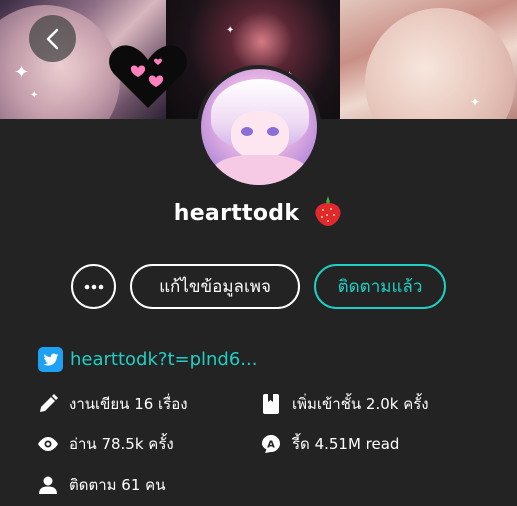 The height and width of the screenshot is (506, 517). I want to click on book-icon, so click(271, 404).